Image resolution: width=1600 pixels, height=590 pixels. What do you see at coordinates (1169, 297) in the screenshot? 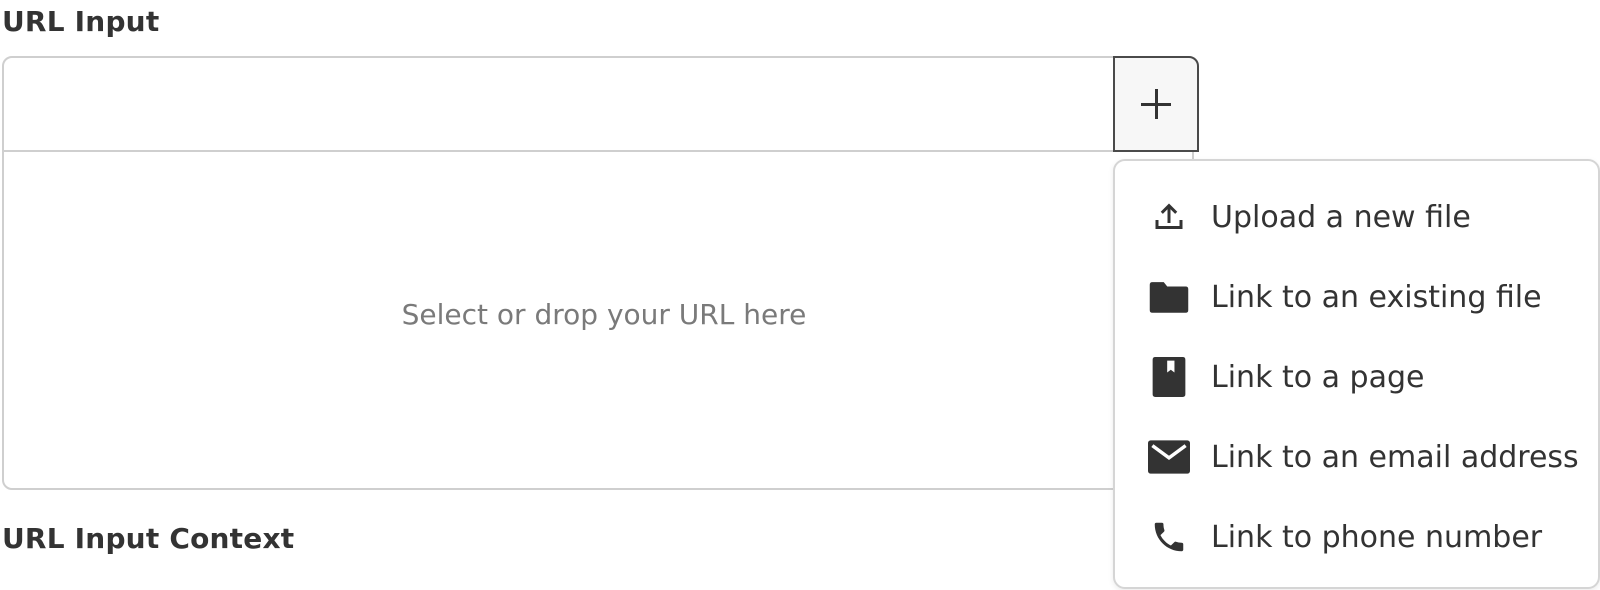
I see `folder-icon` at bounding box center [1169, 297].